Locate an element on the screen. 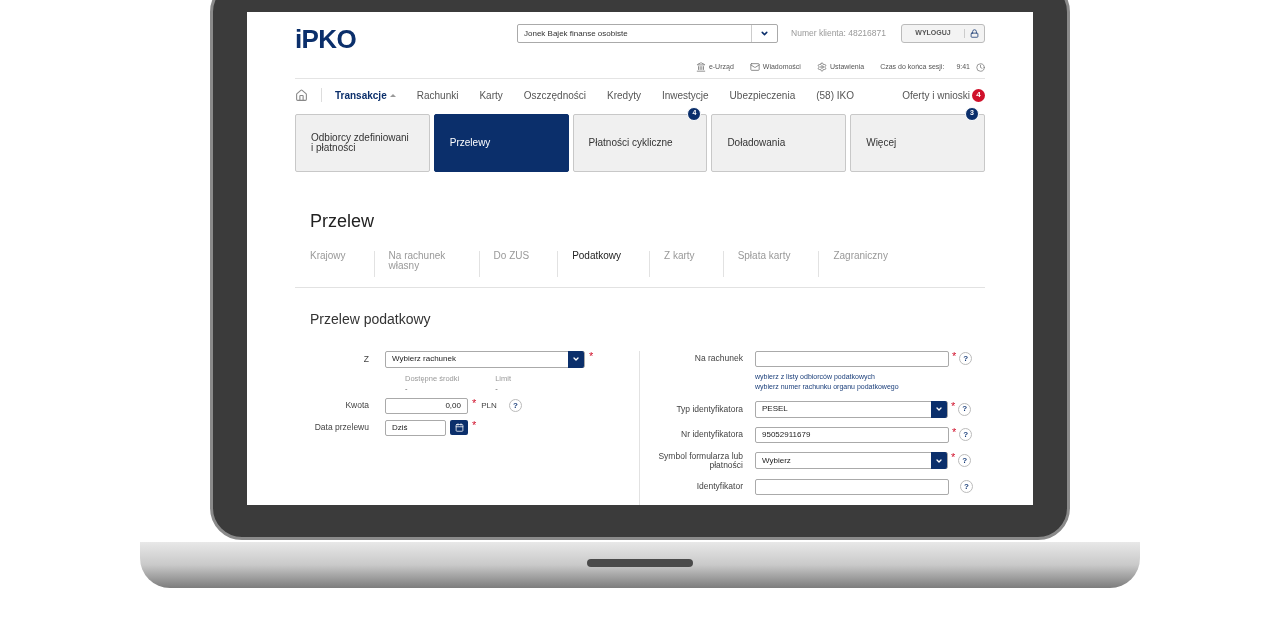  nav-tab: Oszczędności is located at coordinates (554, 95).